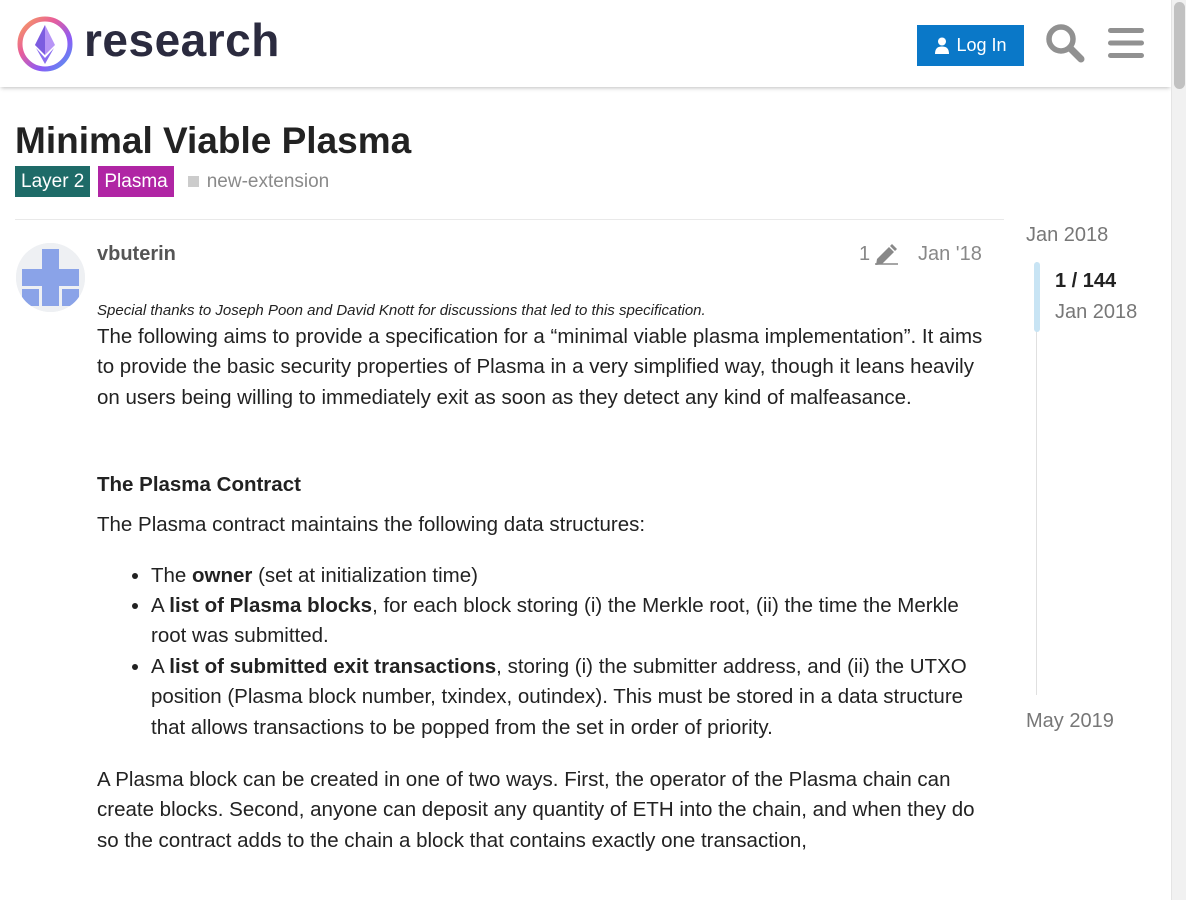 This screenshot has height=900, width=1186. What do you see at coordinates (199, 485) in the screenshot?
I see `section-heading: The Plasma Contract` at bounding box center [199, 485].